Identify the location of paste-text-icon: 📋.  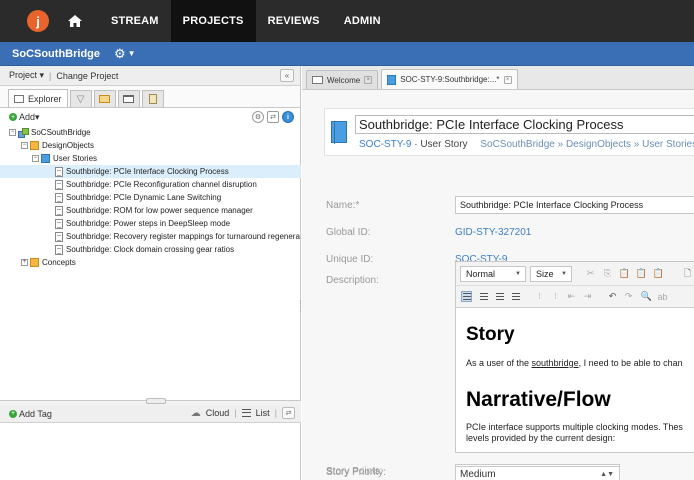
(641, 273).